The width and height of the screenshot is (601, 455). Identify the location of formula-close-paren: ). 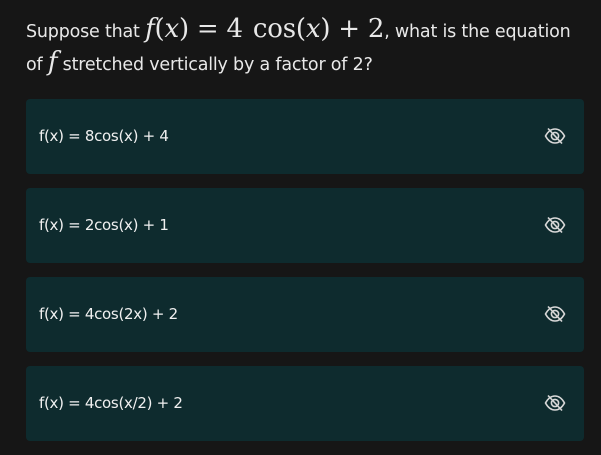
(183, 29).